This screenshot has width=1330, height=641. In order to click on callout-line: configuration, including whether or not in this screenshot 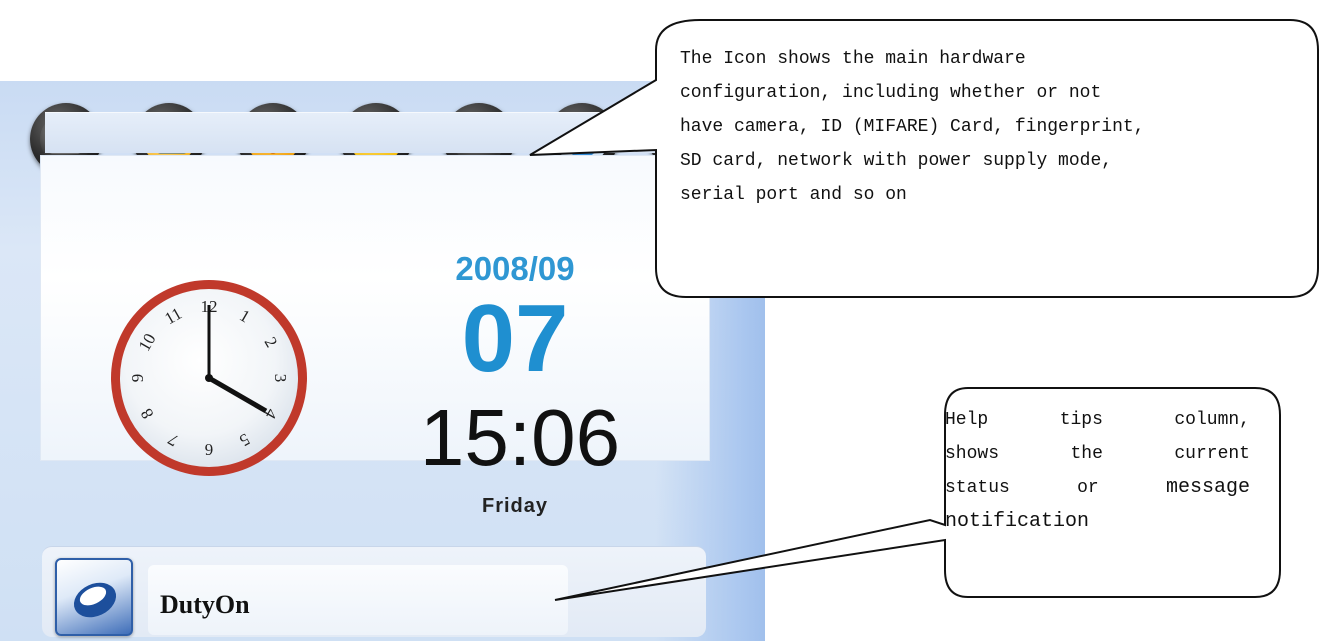, I will do `click(891, 93)`.